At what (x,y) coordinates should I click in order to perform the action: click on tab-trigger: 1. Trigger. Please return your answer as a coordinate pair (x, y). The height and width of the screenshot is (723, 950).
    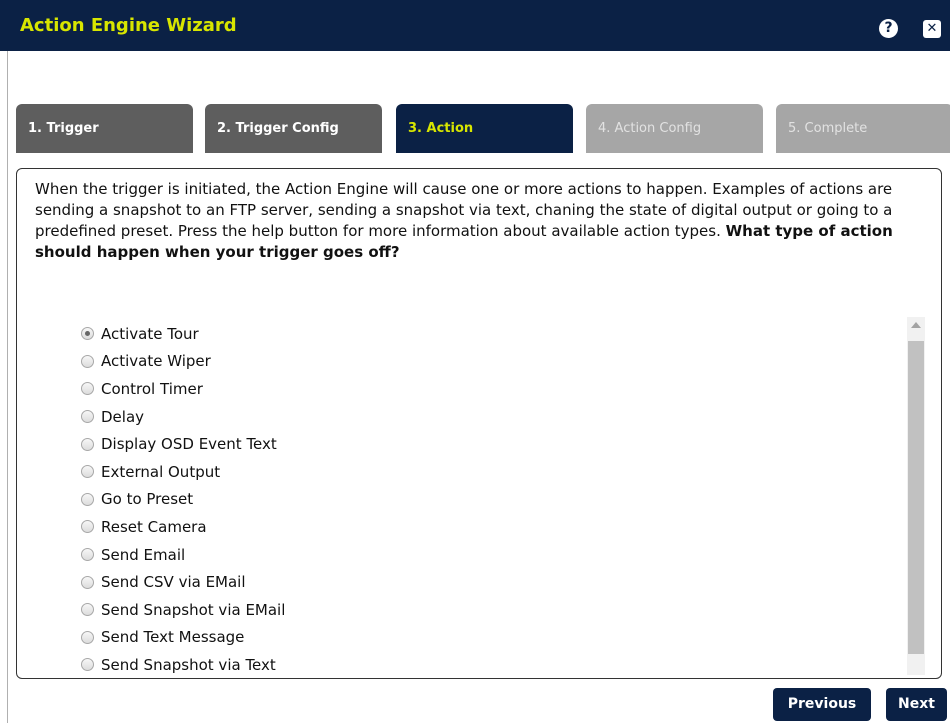
    Looking at the image, I should click on (104, 128).